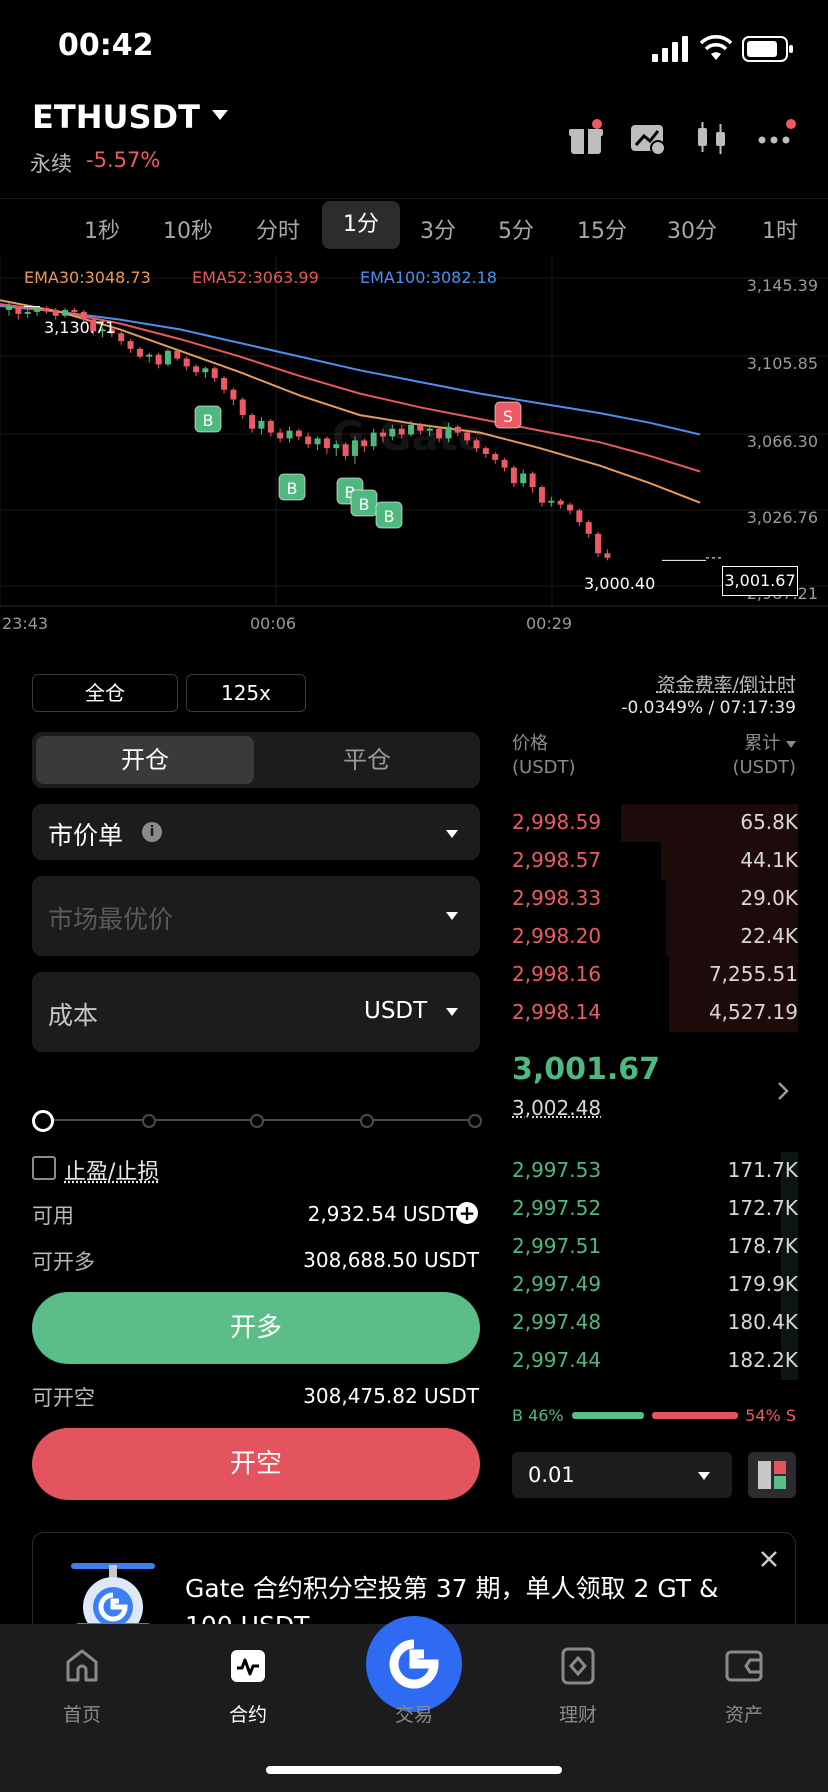 This screenshot has height=1792, width=828. I want to click on orderbook-qty-header: 累计 (USDT), so click(764, 756).